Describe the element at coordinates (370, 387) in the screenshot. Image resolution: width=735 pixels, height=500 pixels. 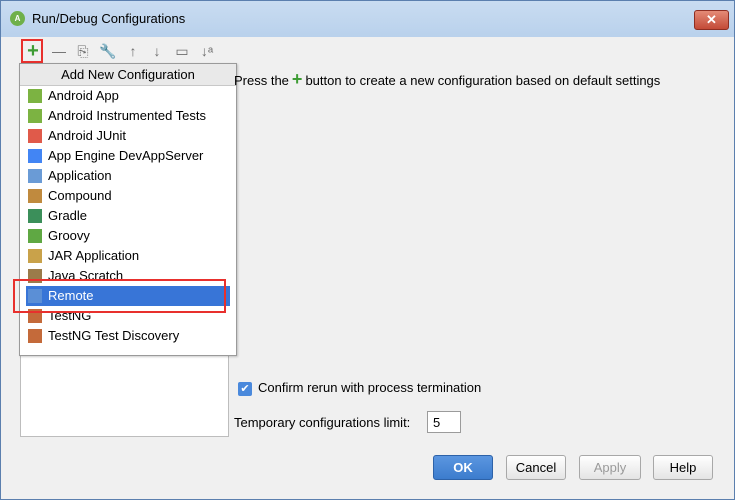
I see `confirm-rerun-label: Confirm rerun with process termination` at that location.